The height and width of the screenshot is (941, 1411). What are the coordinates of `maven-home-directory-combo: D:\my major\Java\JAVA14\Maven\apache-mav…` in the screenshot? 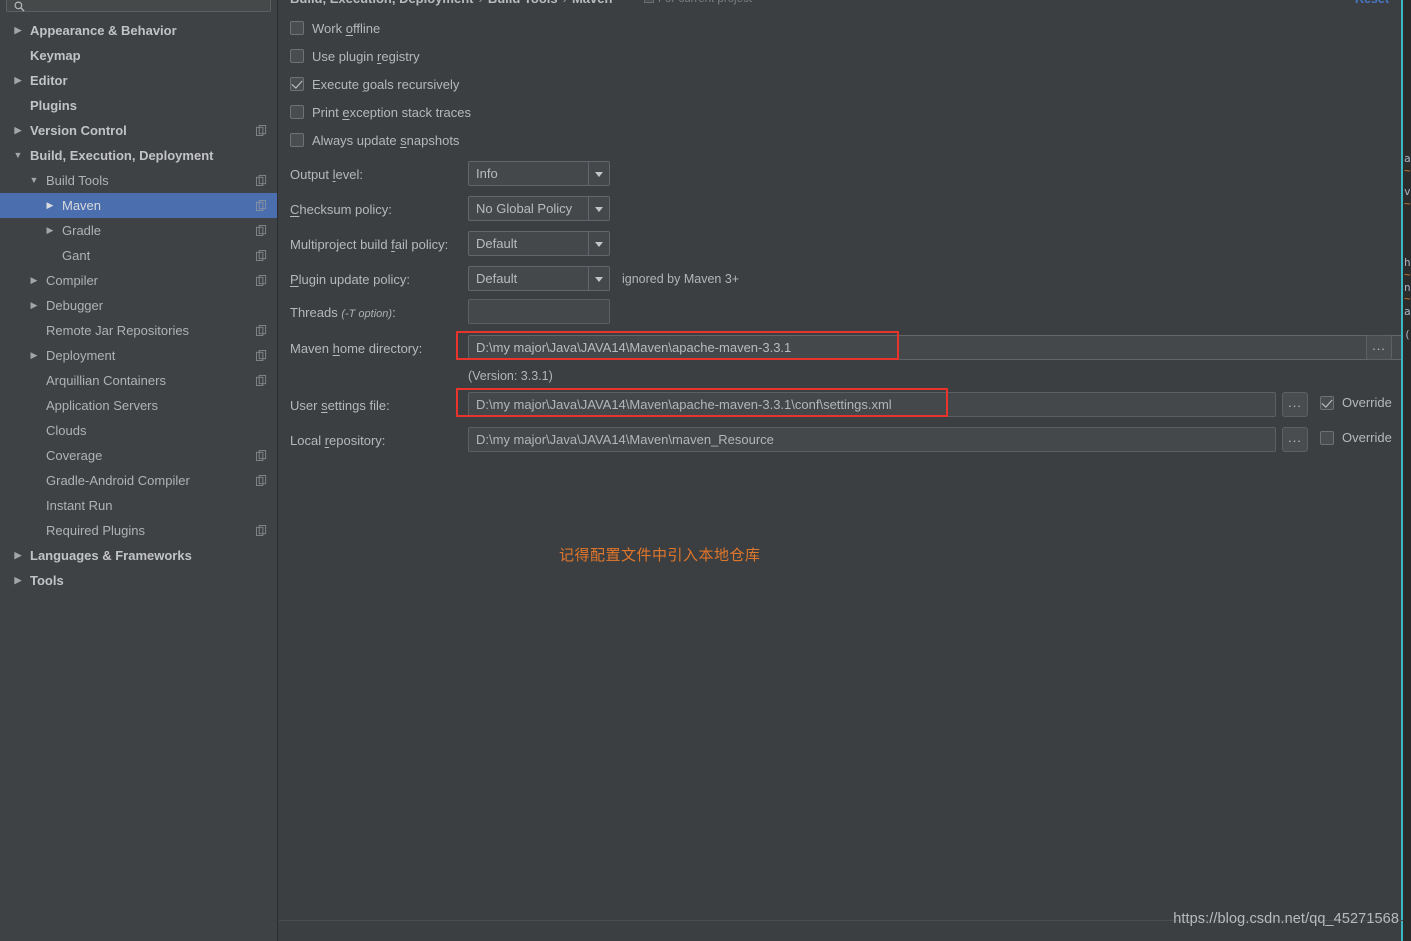 It's located at (935, 347).